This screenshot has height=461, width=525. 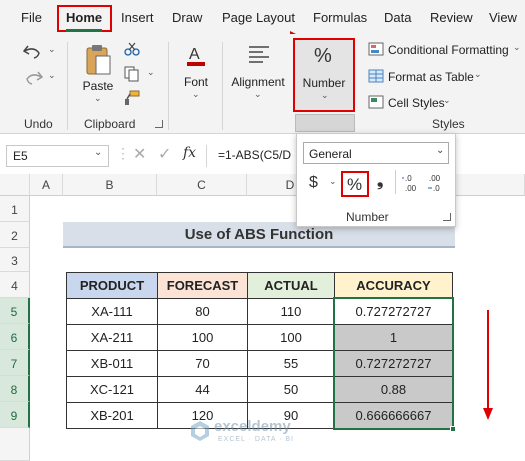 What do you see at coordinates (376, 180) in the screenshot?
I see `number-format-popup: General ⌄ $ ⌄ % ❟ .0 .00 .00 .0 Number` at bounding box center [376, 180].